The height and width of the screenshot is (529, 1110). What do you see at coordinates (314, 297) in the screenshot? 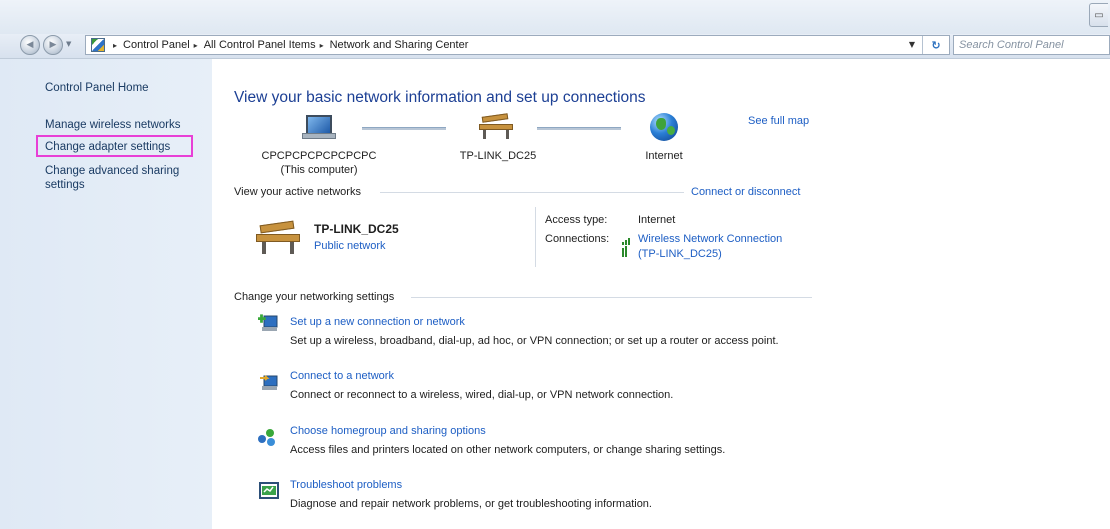
I see `settings-heading: Change your networking settings` at bounding box center [314, 297].